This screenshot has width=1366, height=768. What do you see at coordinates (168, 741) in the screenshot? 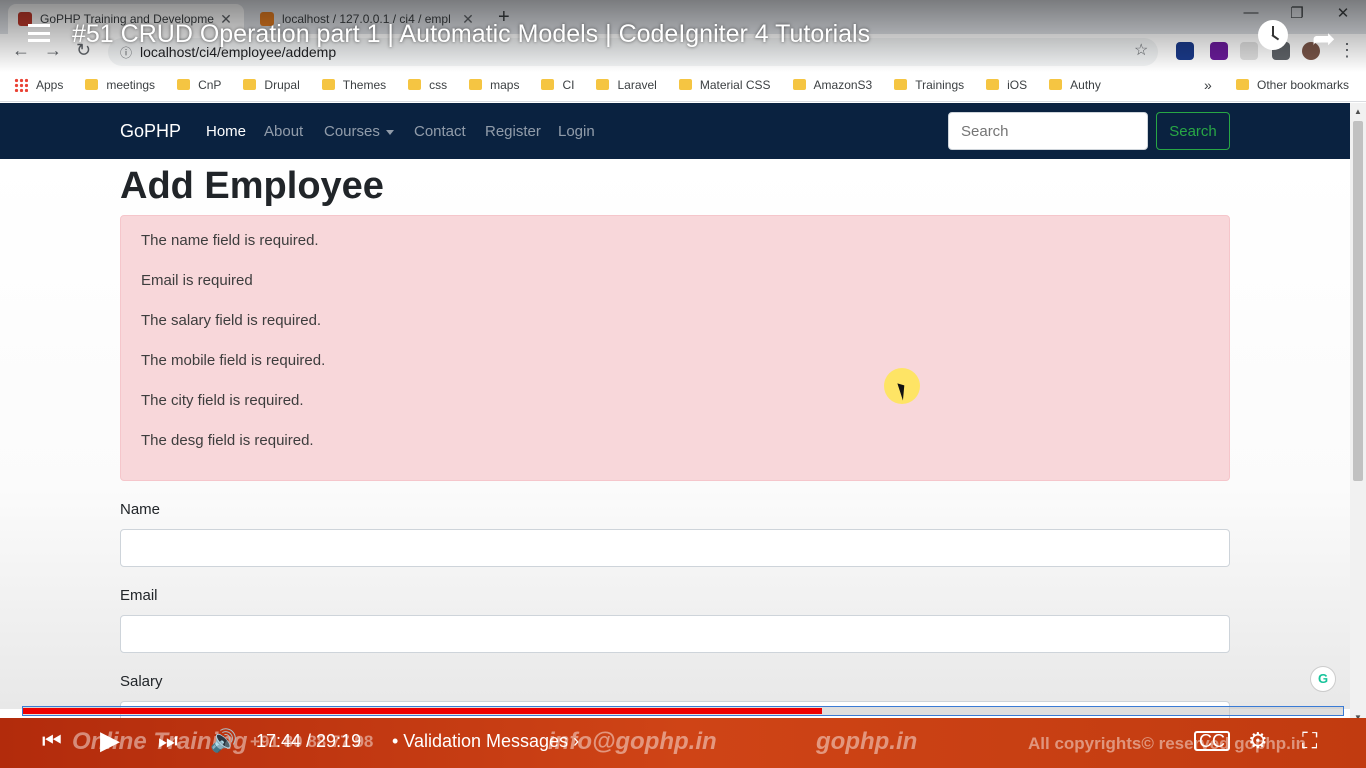
I see `next-icon: ⏭` at bounding box center [168, 741].